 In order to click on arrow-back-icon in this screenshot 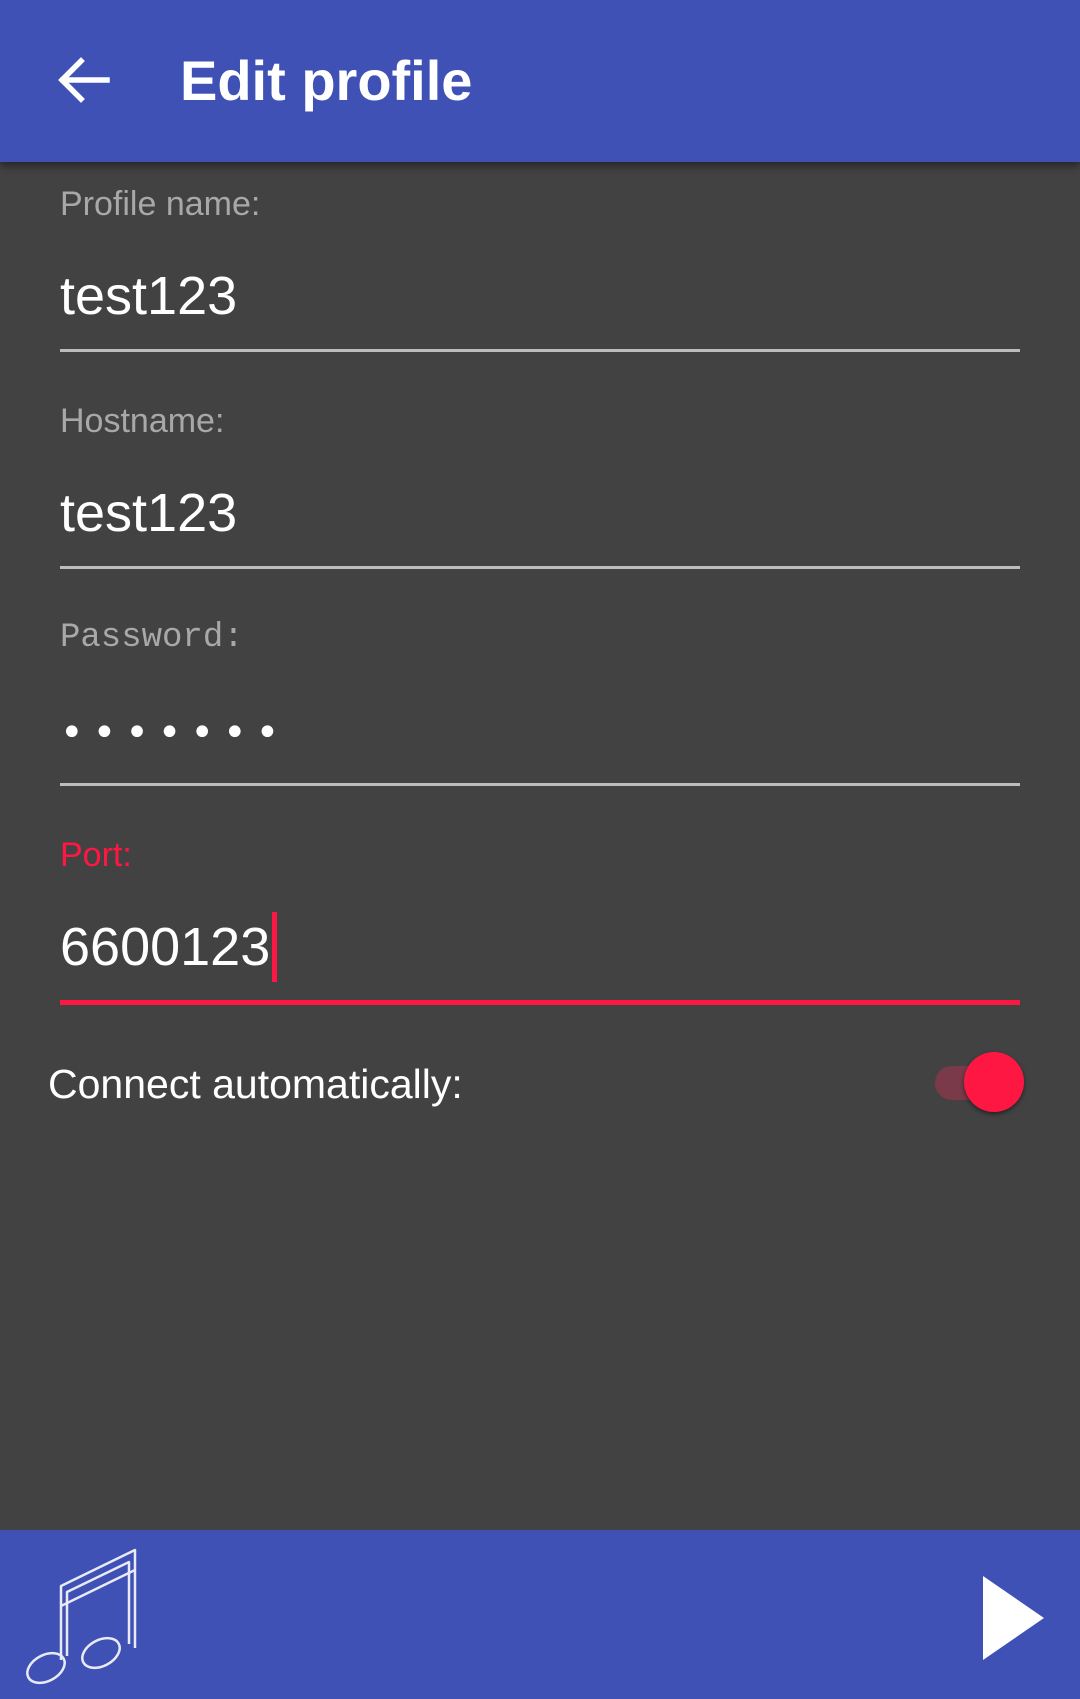, I will do `click(84, 80)`.